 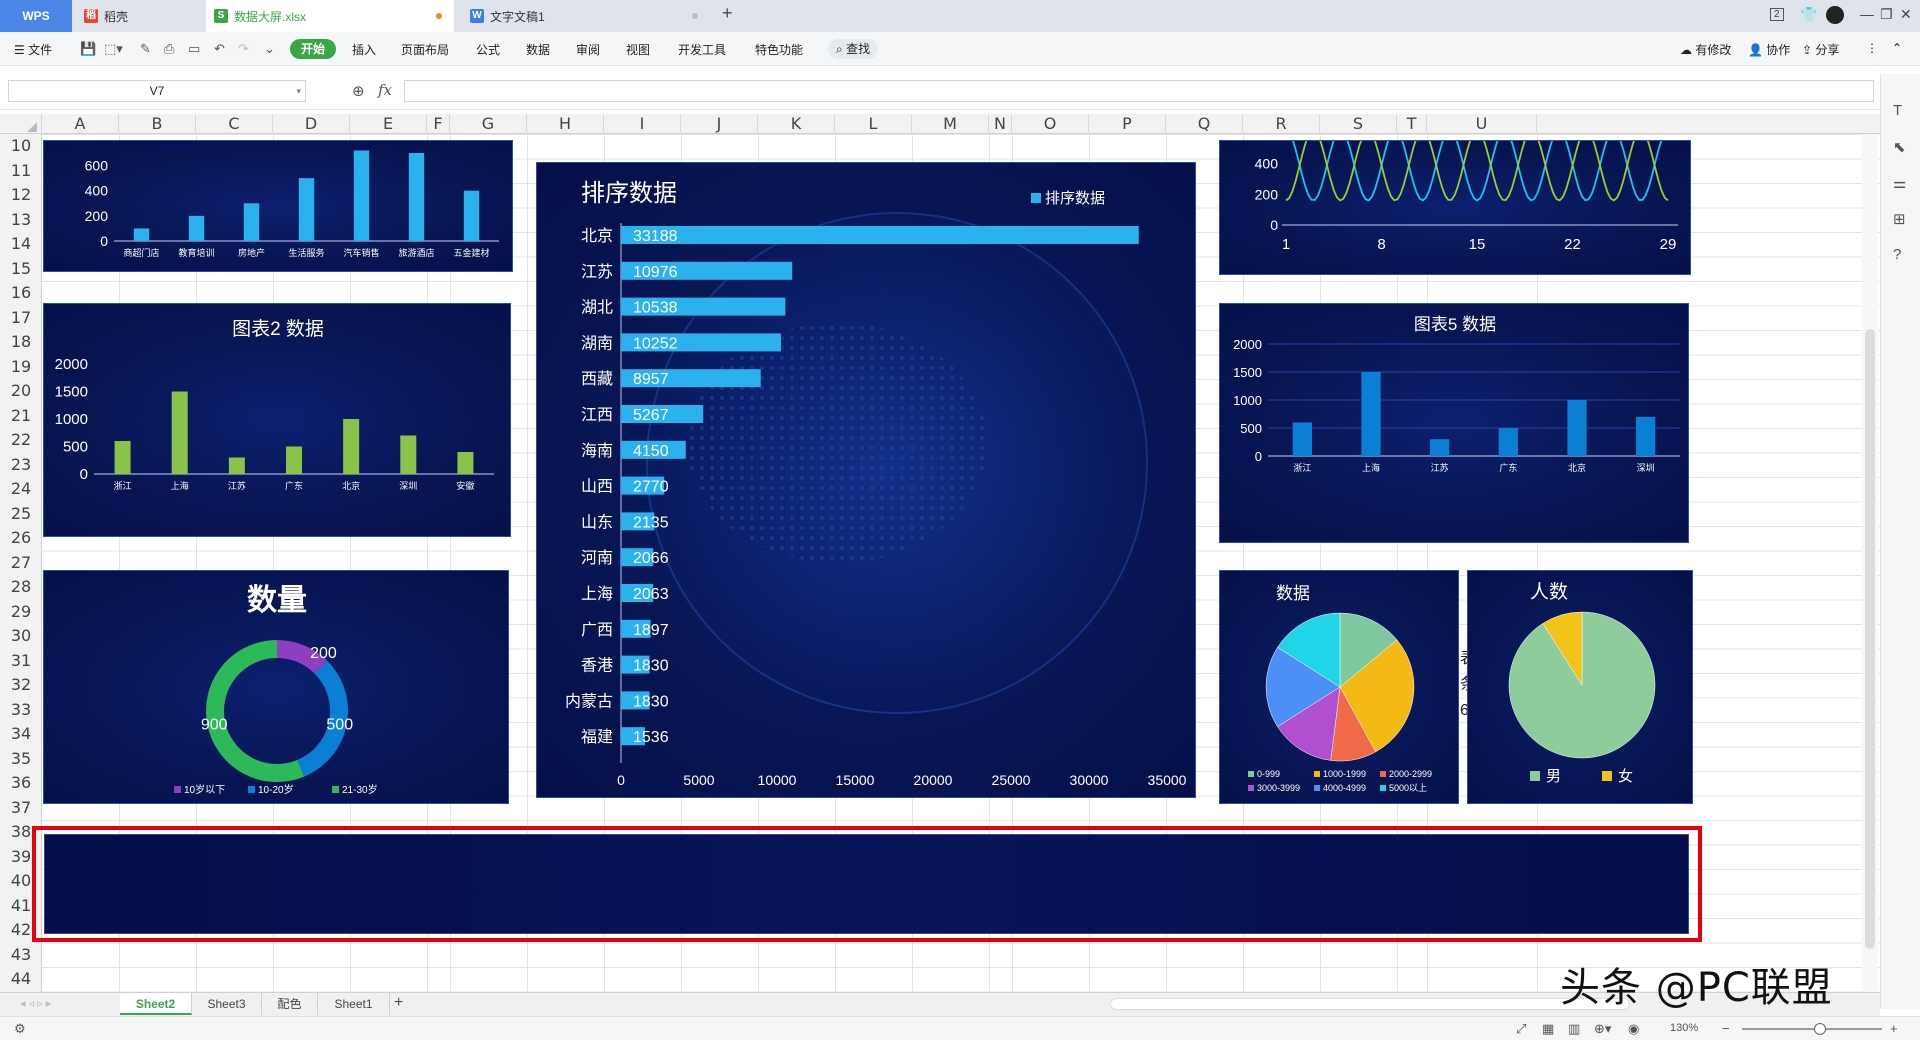 I want to click on row-header-36: 36, so click(x=21, y=785).